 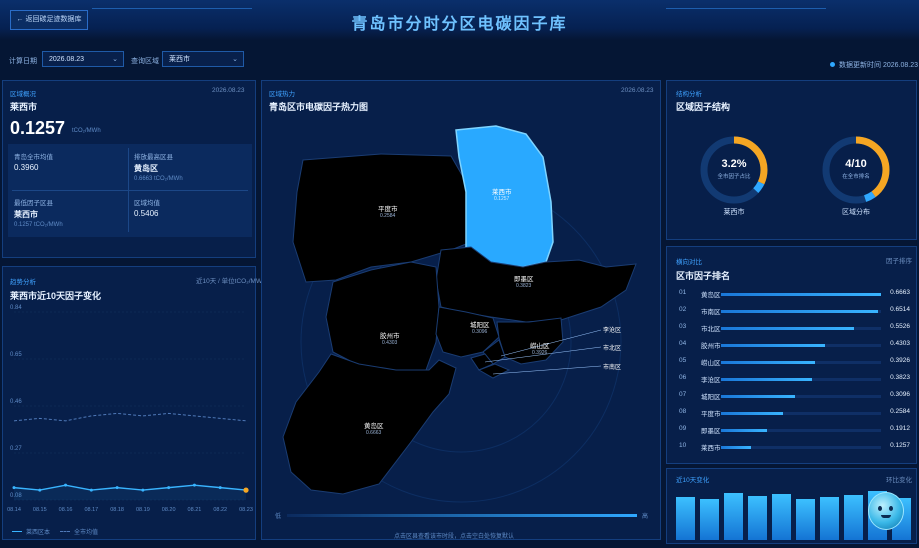 I want to click on ranking-row: 06 李沧区 0.3823, so click(x=794, y=379).